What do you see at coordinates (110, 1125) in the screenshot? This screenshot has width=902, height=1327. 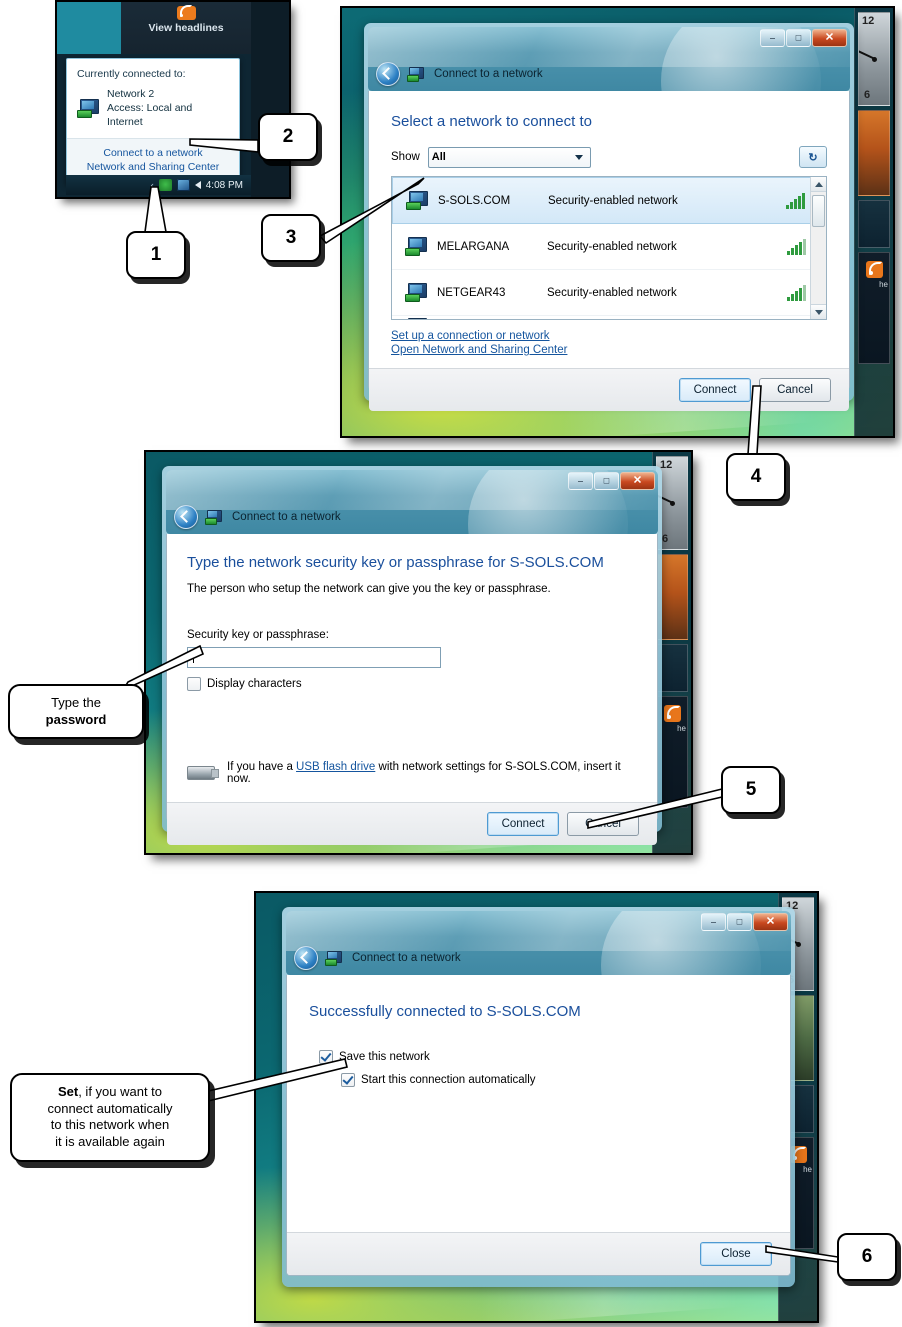 I see `bubble-auto-line3: to this network when` at bounding box center [110, 1125].